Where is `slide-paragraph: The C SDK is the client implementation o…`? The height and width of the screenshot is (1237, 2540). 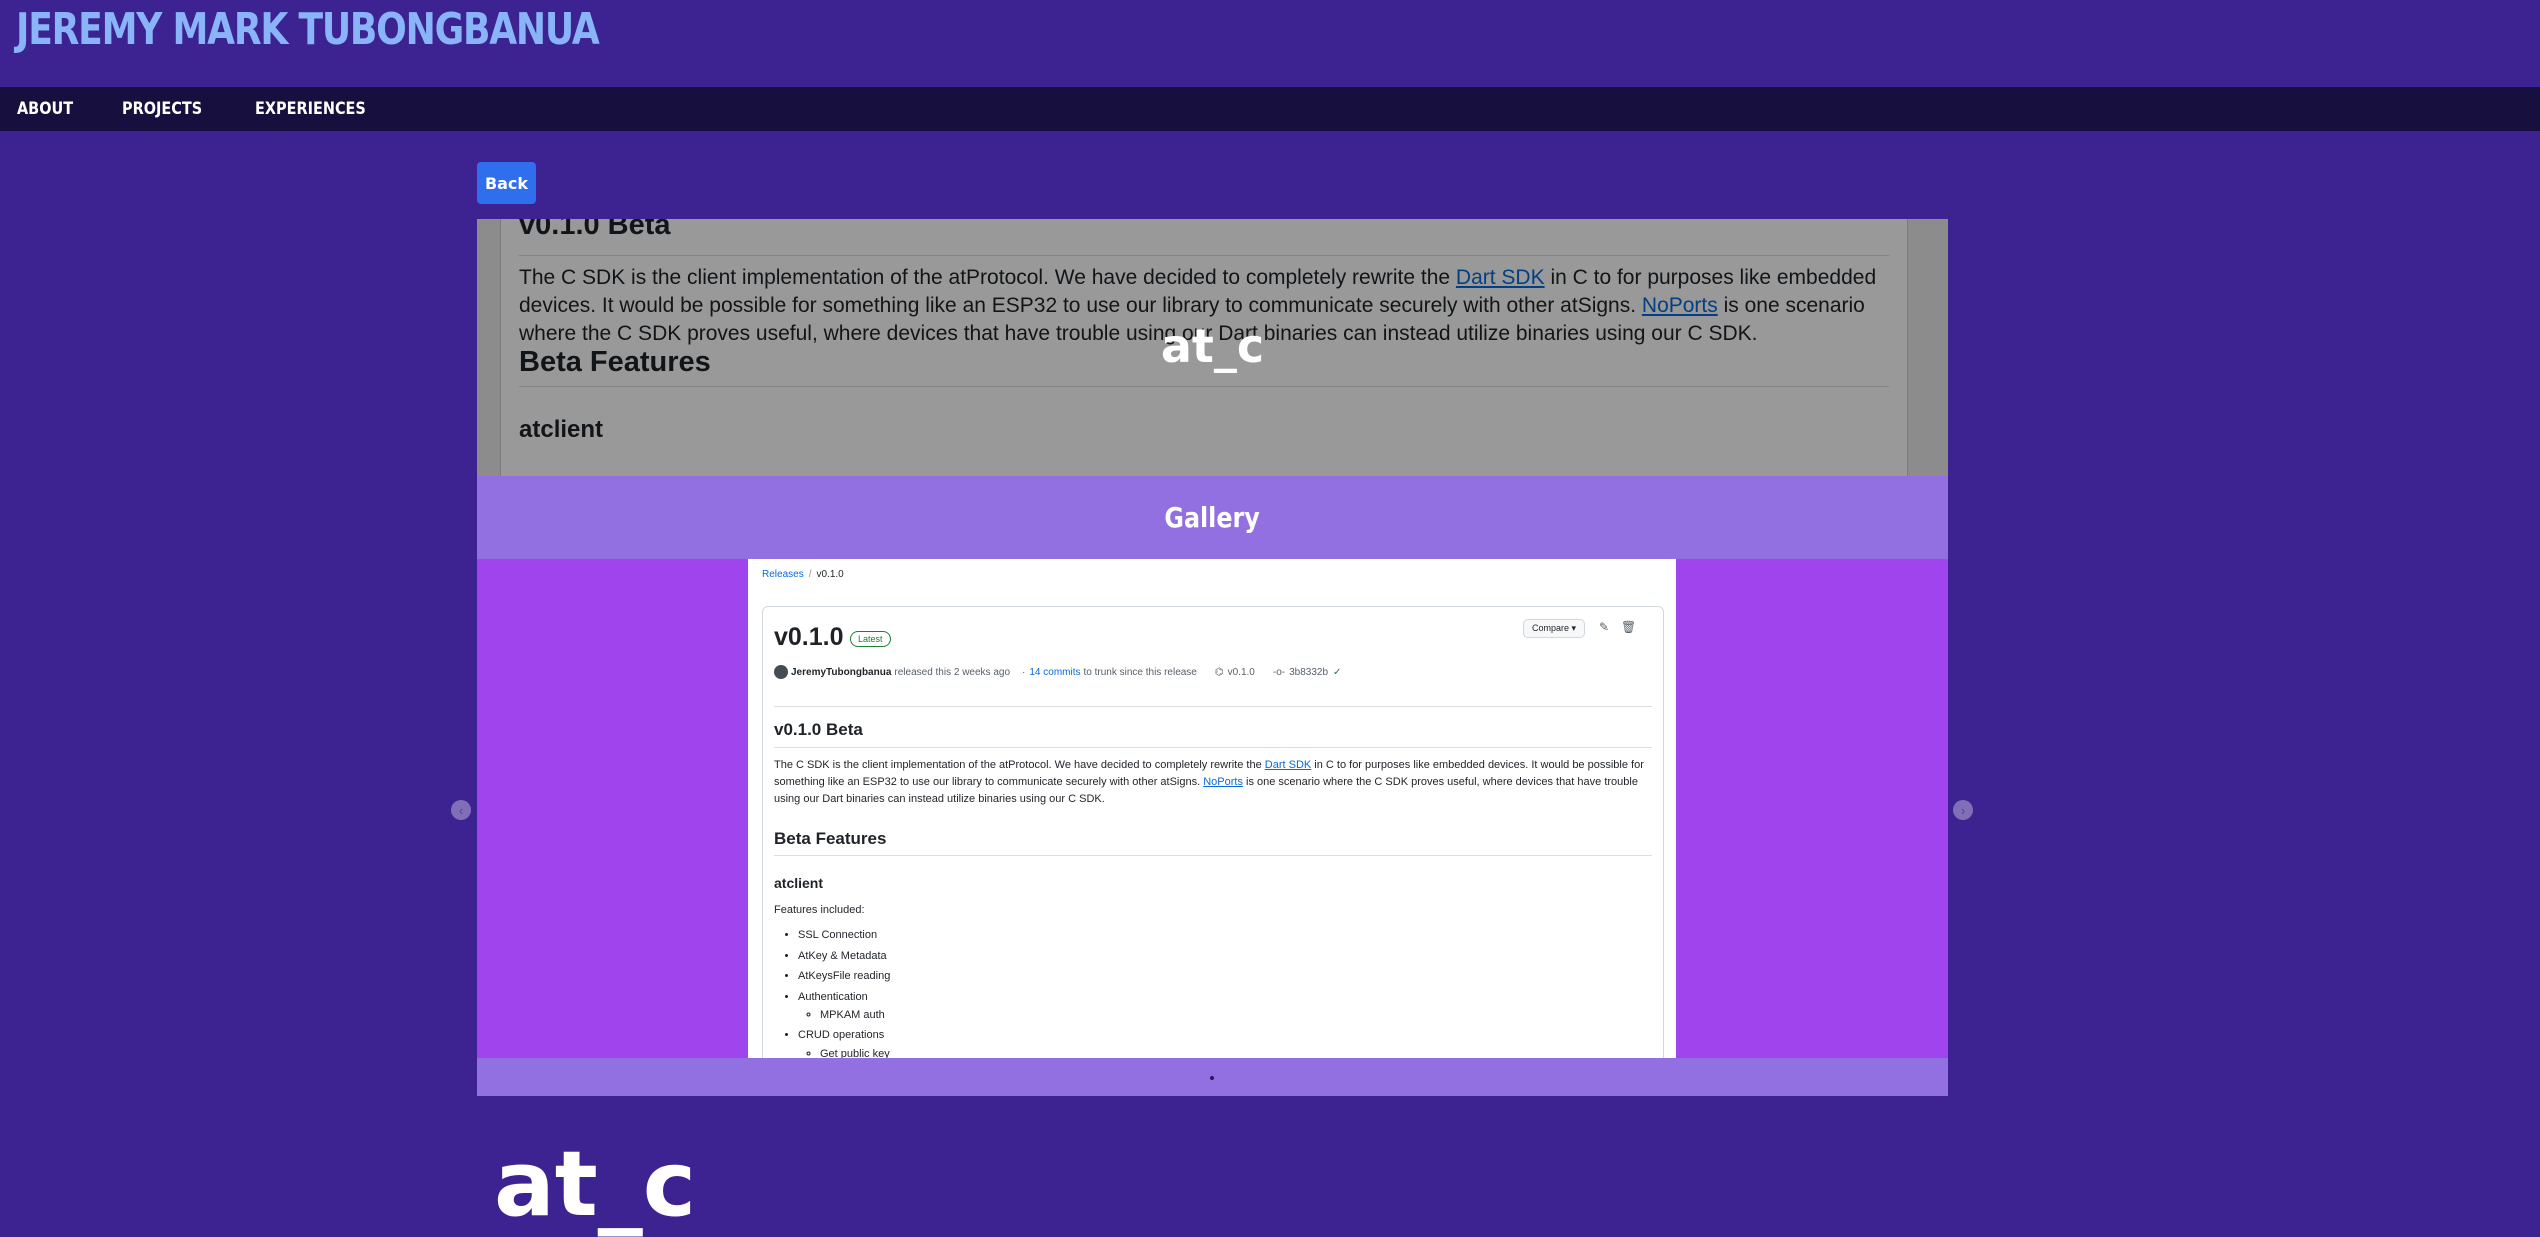
slide-paragraph: The C SDK is the client implementation o… is located at coordinates (1213, 782).